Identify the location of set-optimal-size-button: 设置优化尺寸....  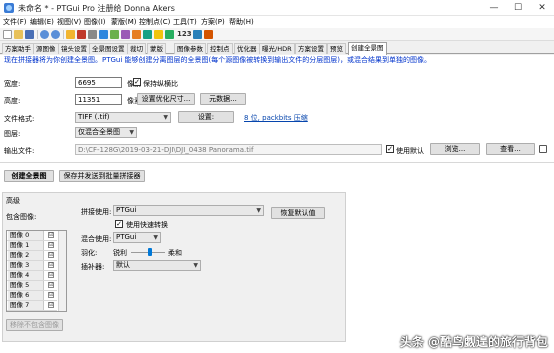
(166, 99).